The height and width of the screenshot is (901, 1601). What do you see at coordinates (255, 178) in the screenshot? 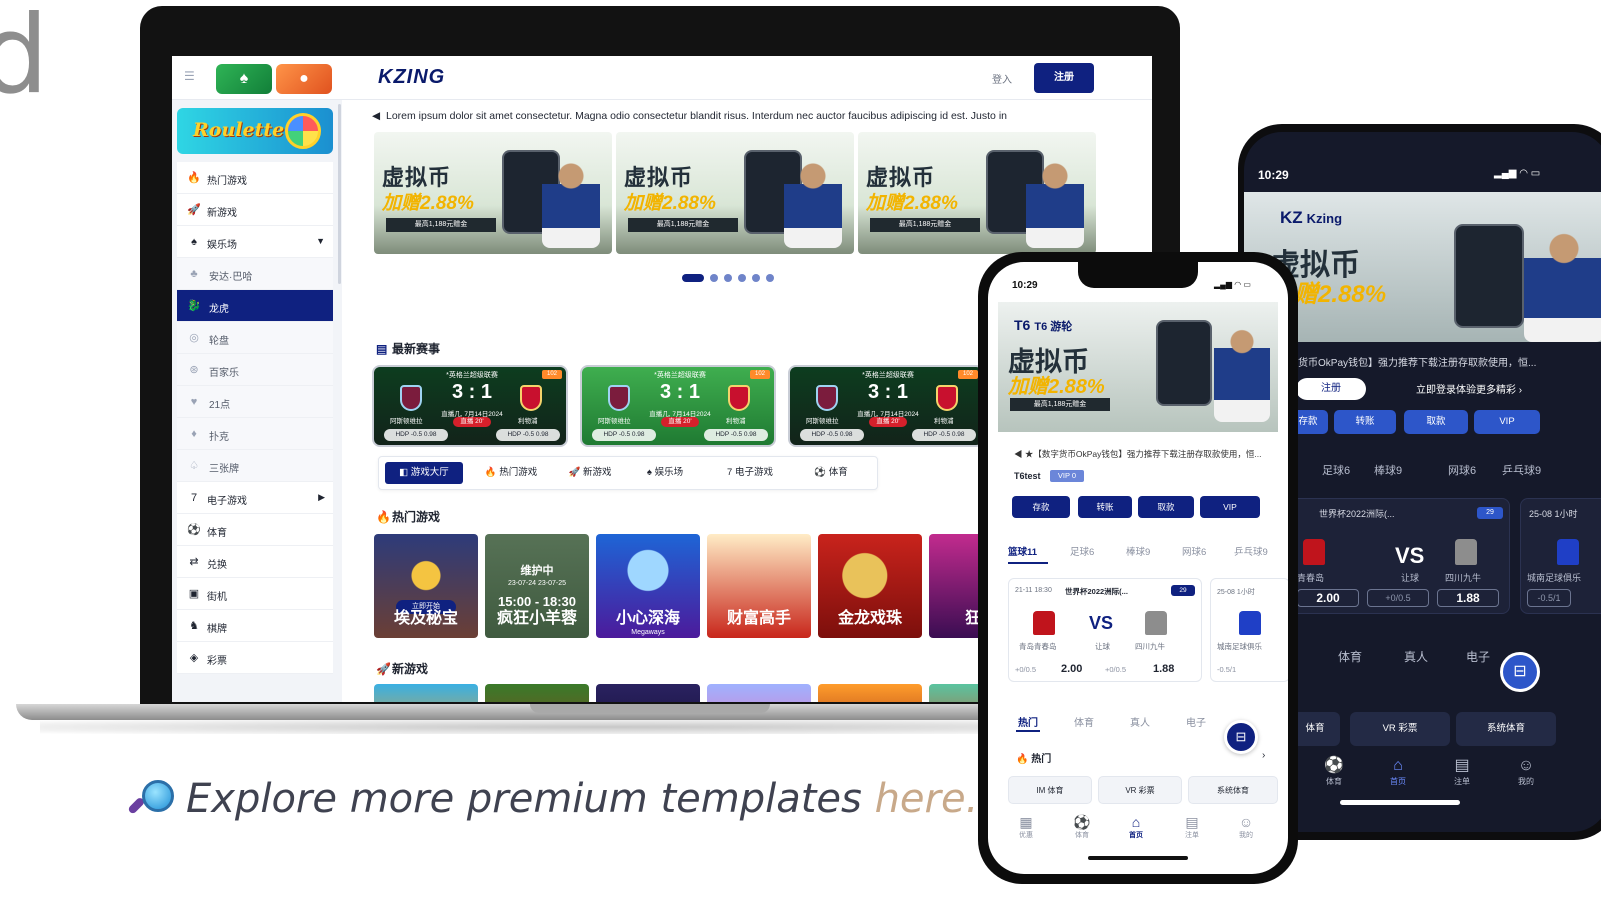
I see `sidebar-item: 🔥 热门游戏` at bounding box center [255, 178].